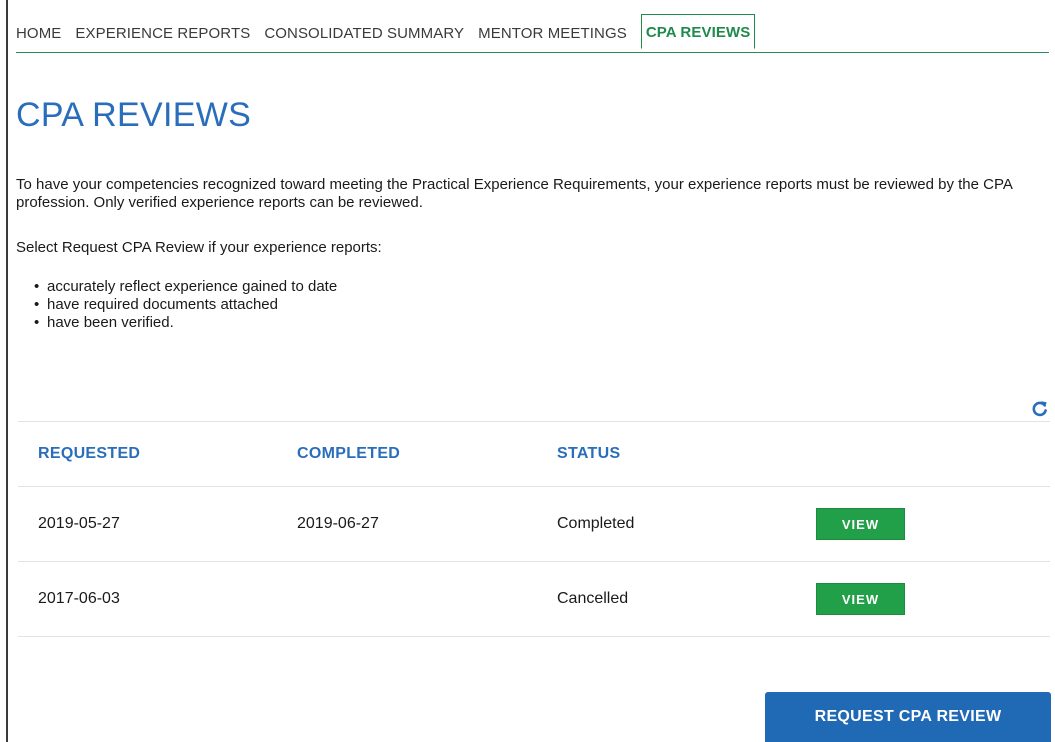 The width and height of the screenshot is (1055, 742). I want to click on page-title: CPA REVIEWS, so click(134, 115).